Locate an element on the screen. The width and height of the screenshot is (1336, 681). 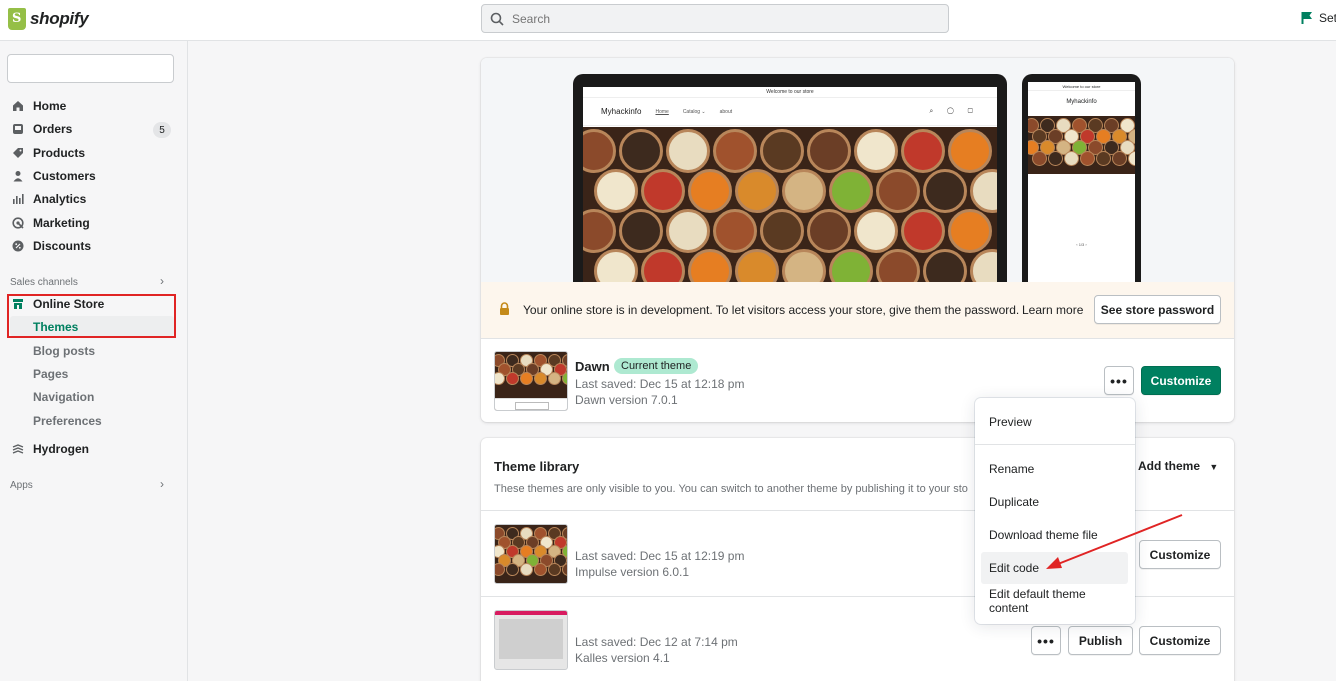
person-icon is located at coordinates (18, 176).